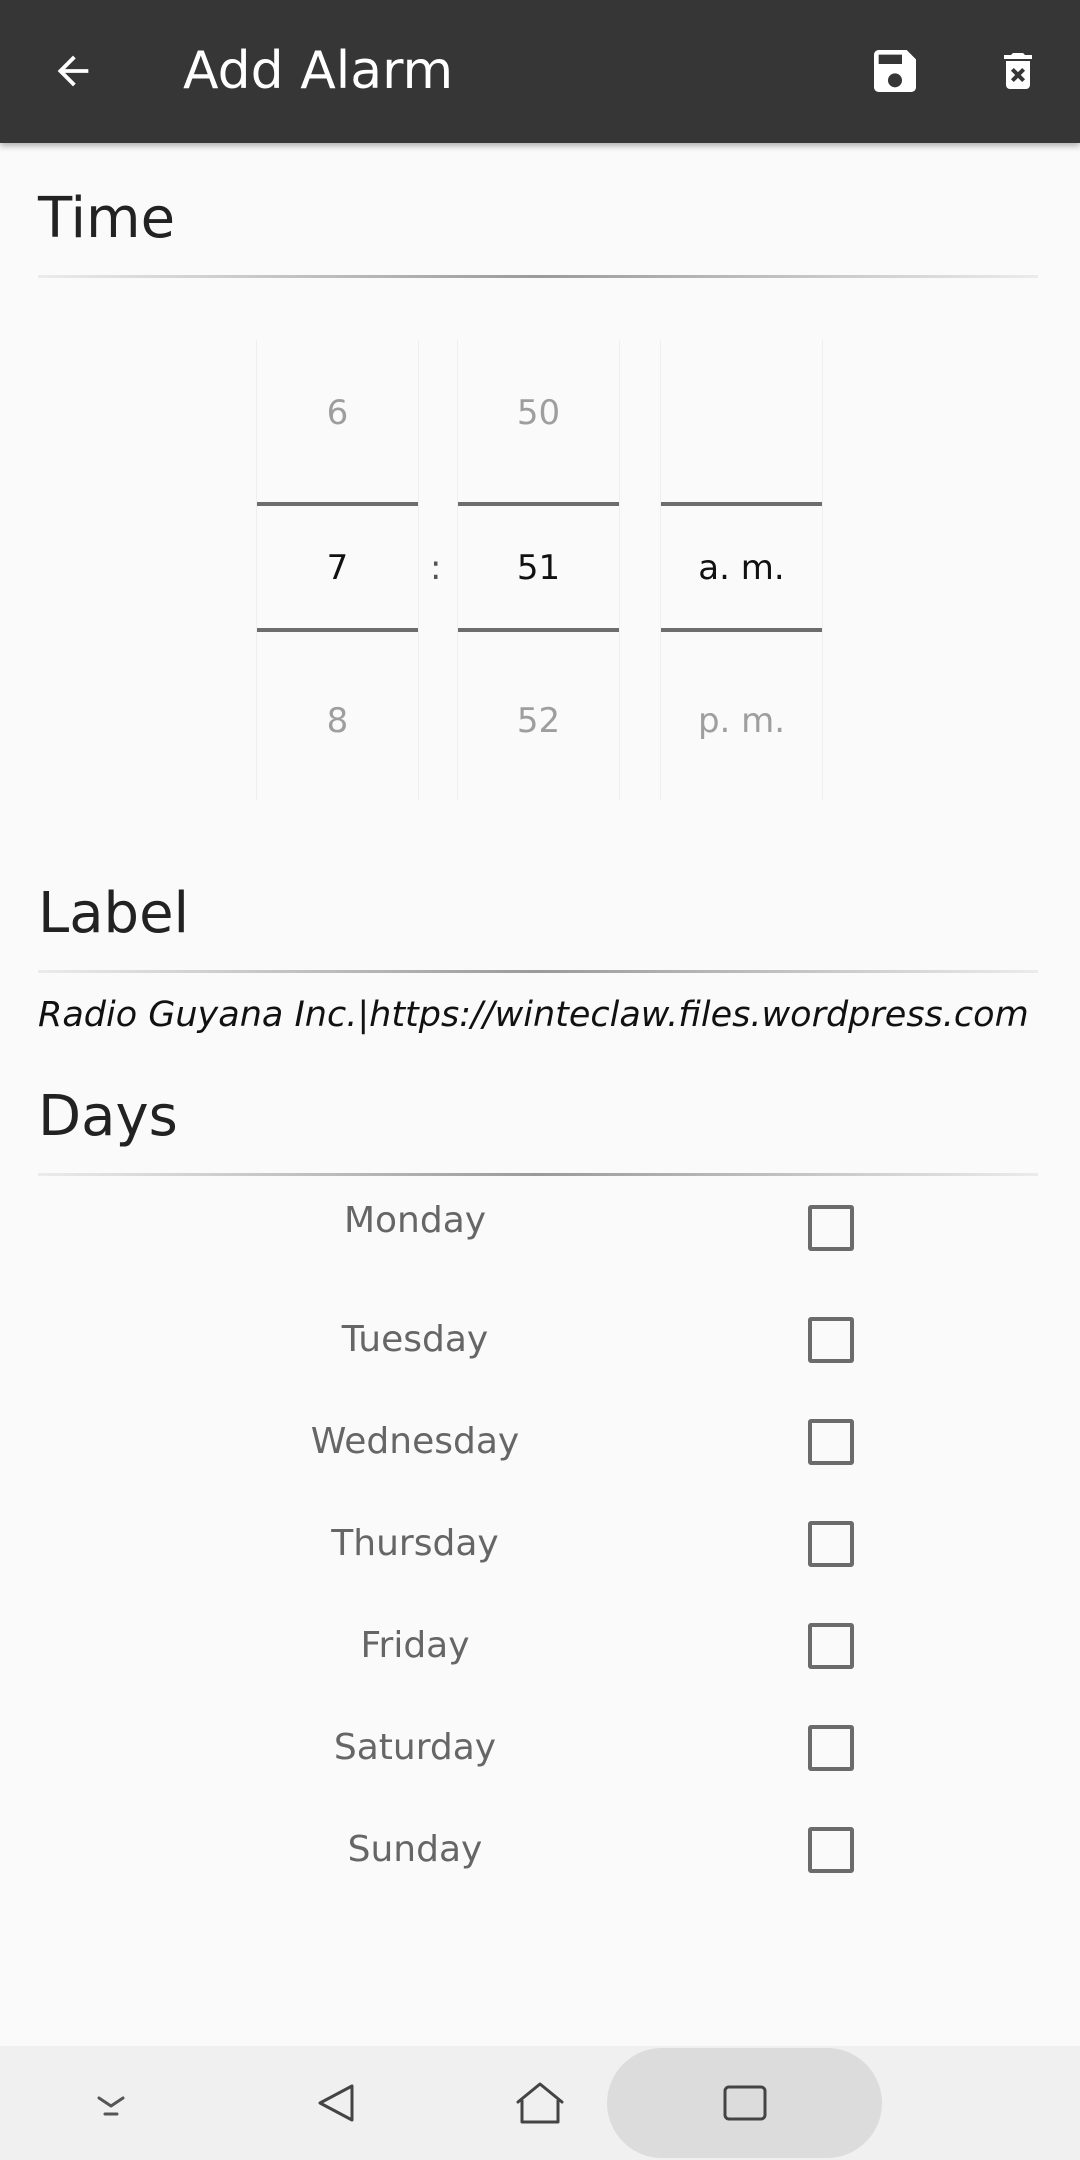 The width and height of the screenshot is (1080, 2160). Describe the element at coordinates (538, 971) in the screenshot. I see `label-divider` at that location.